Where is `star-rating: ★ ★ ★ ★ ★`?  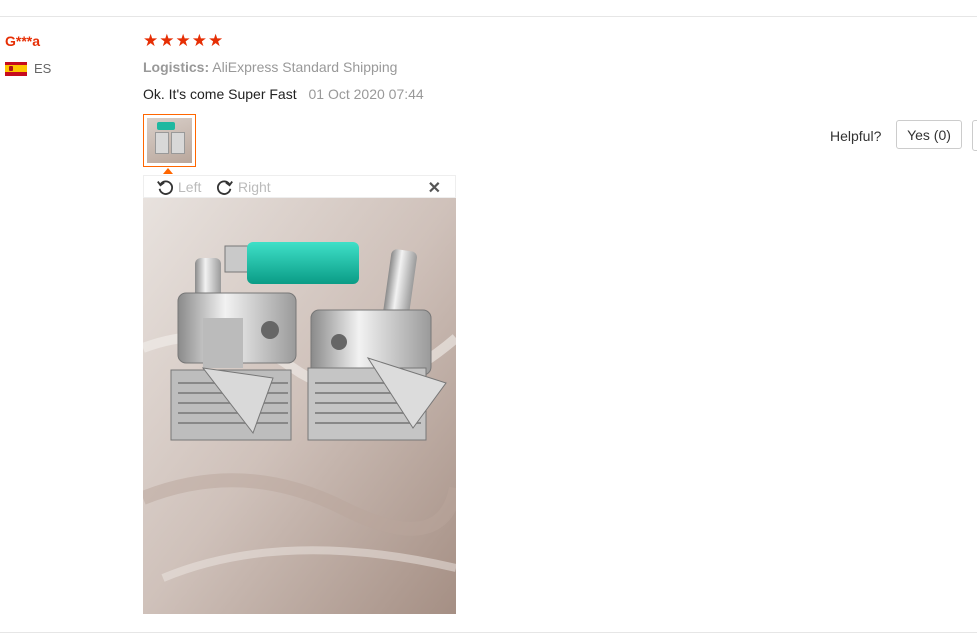 star-rating: ★ ★ ★ ★ ★ is located at coordinates (183, 41).